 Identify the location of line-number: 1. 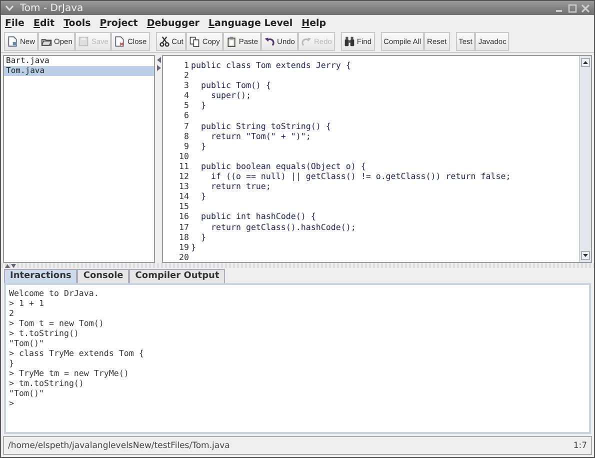
(186, 65).